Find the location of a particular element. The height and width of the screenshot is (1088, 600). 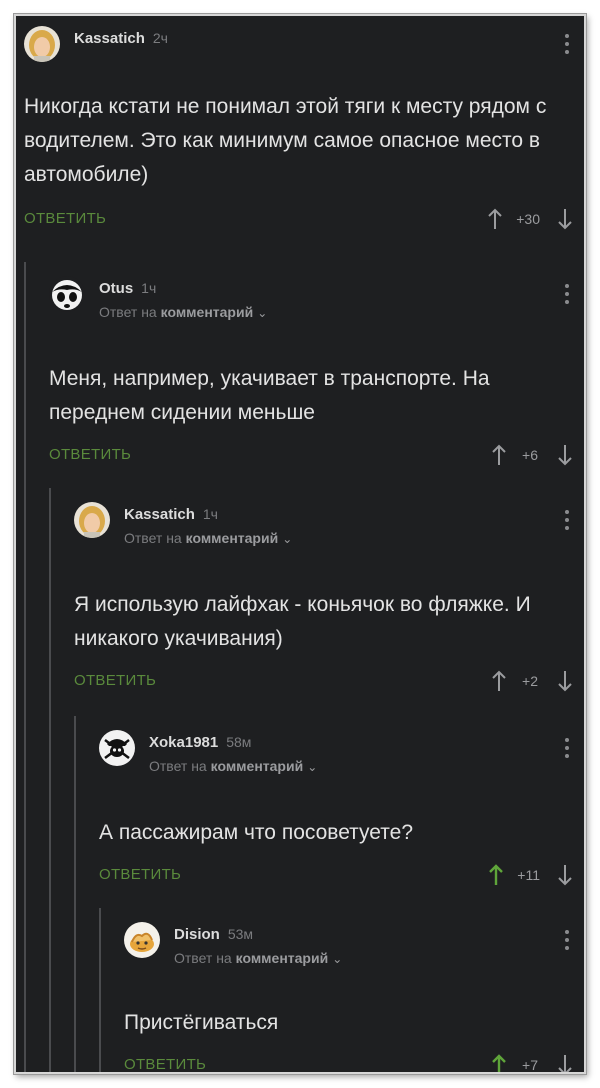

comment-score: +11 is located at coordinates (528, 875).